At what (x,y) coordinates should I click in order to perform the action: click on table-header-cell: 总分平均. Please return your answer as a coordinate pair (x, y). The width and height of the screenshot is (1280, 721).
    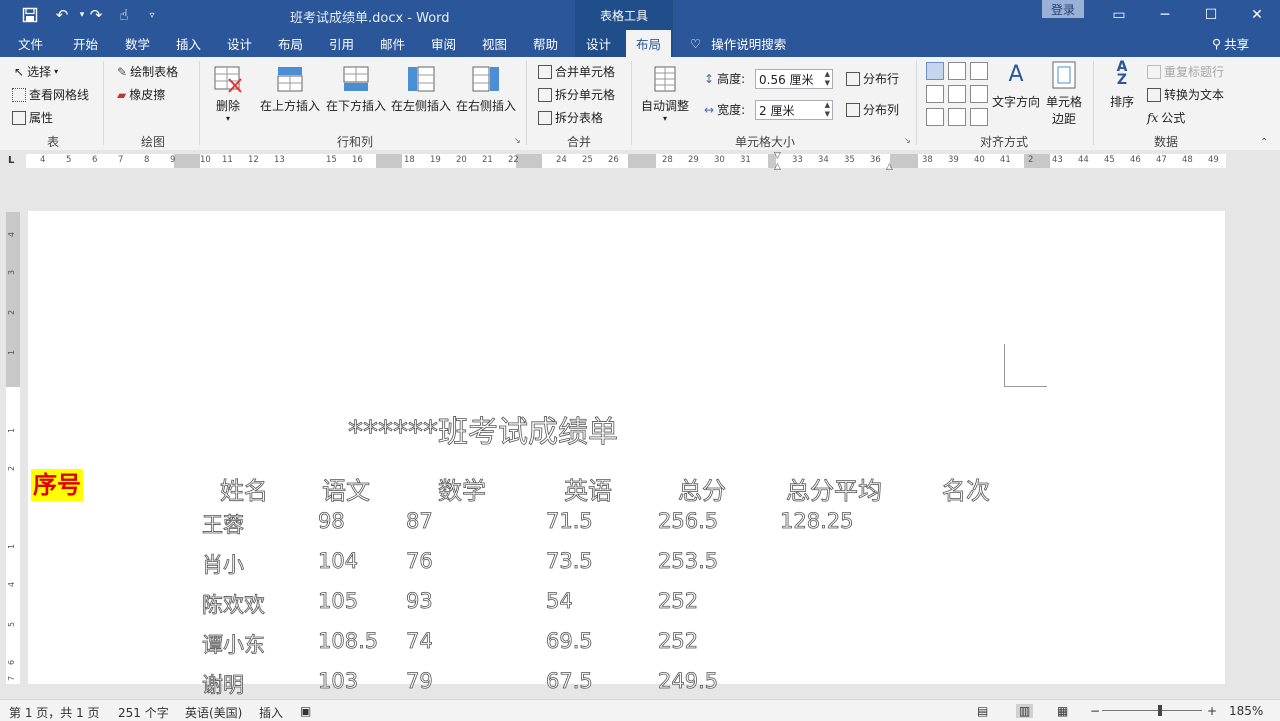
    Looking at the image, I should click on (834, 488).